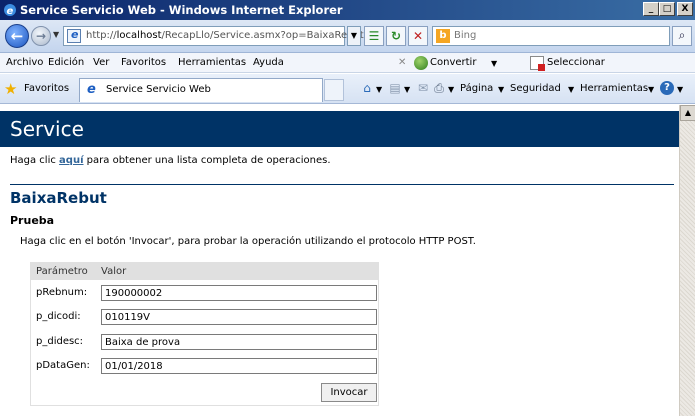 This screenshot has width=695, height=416. Describe the element at coordinates (62, 271) in the screenshot. I see `header-param: Parámetro` at that location.